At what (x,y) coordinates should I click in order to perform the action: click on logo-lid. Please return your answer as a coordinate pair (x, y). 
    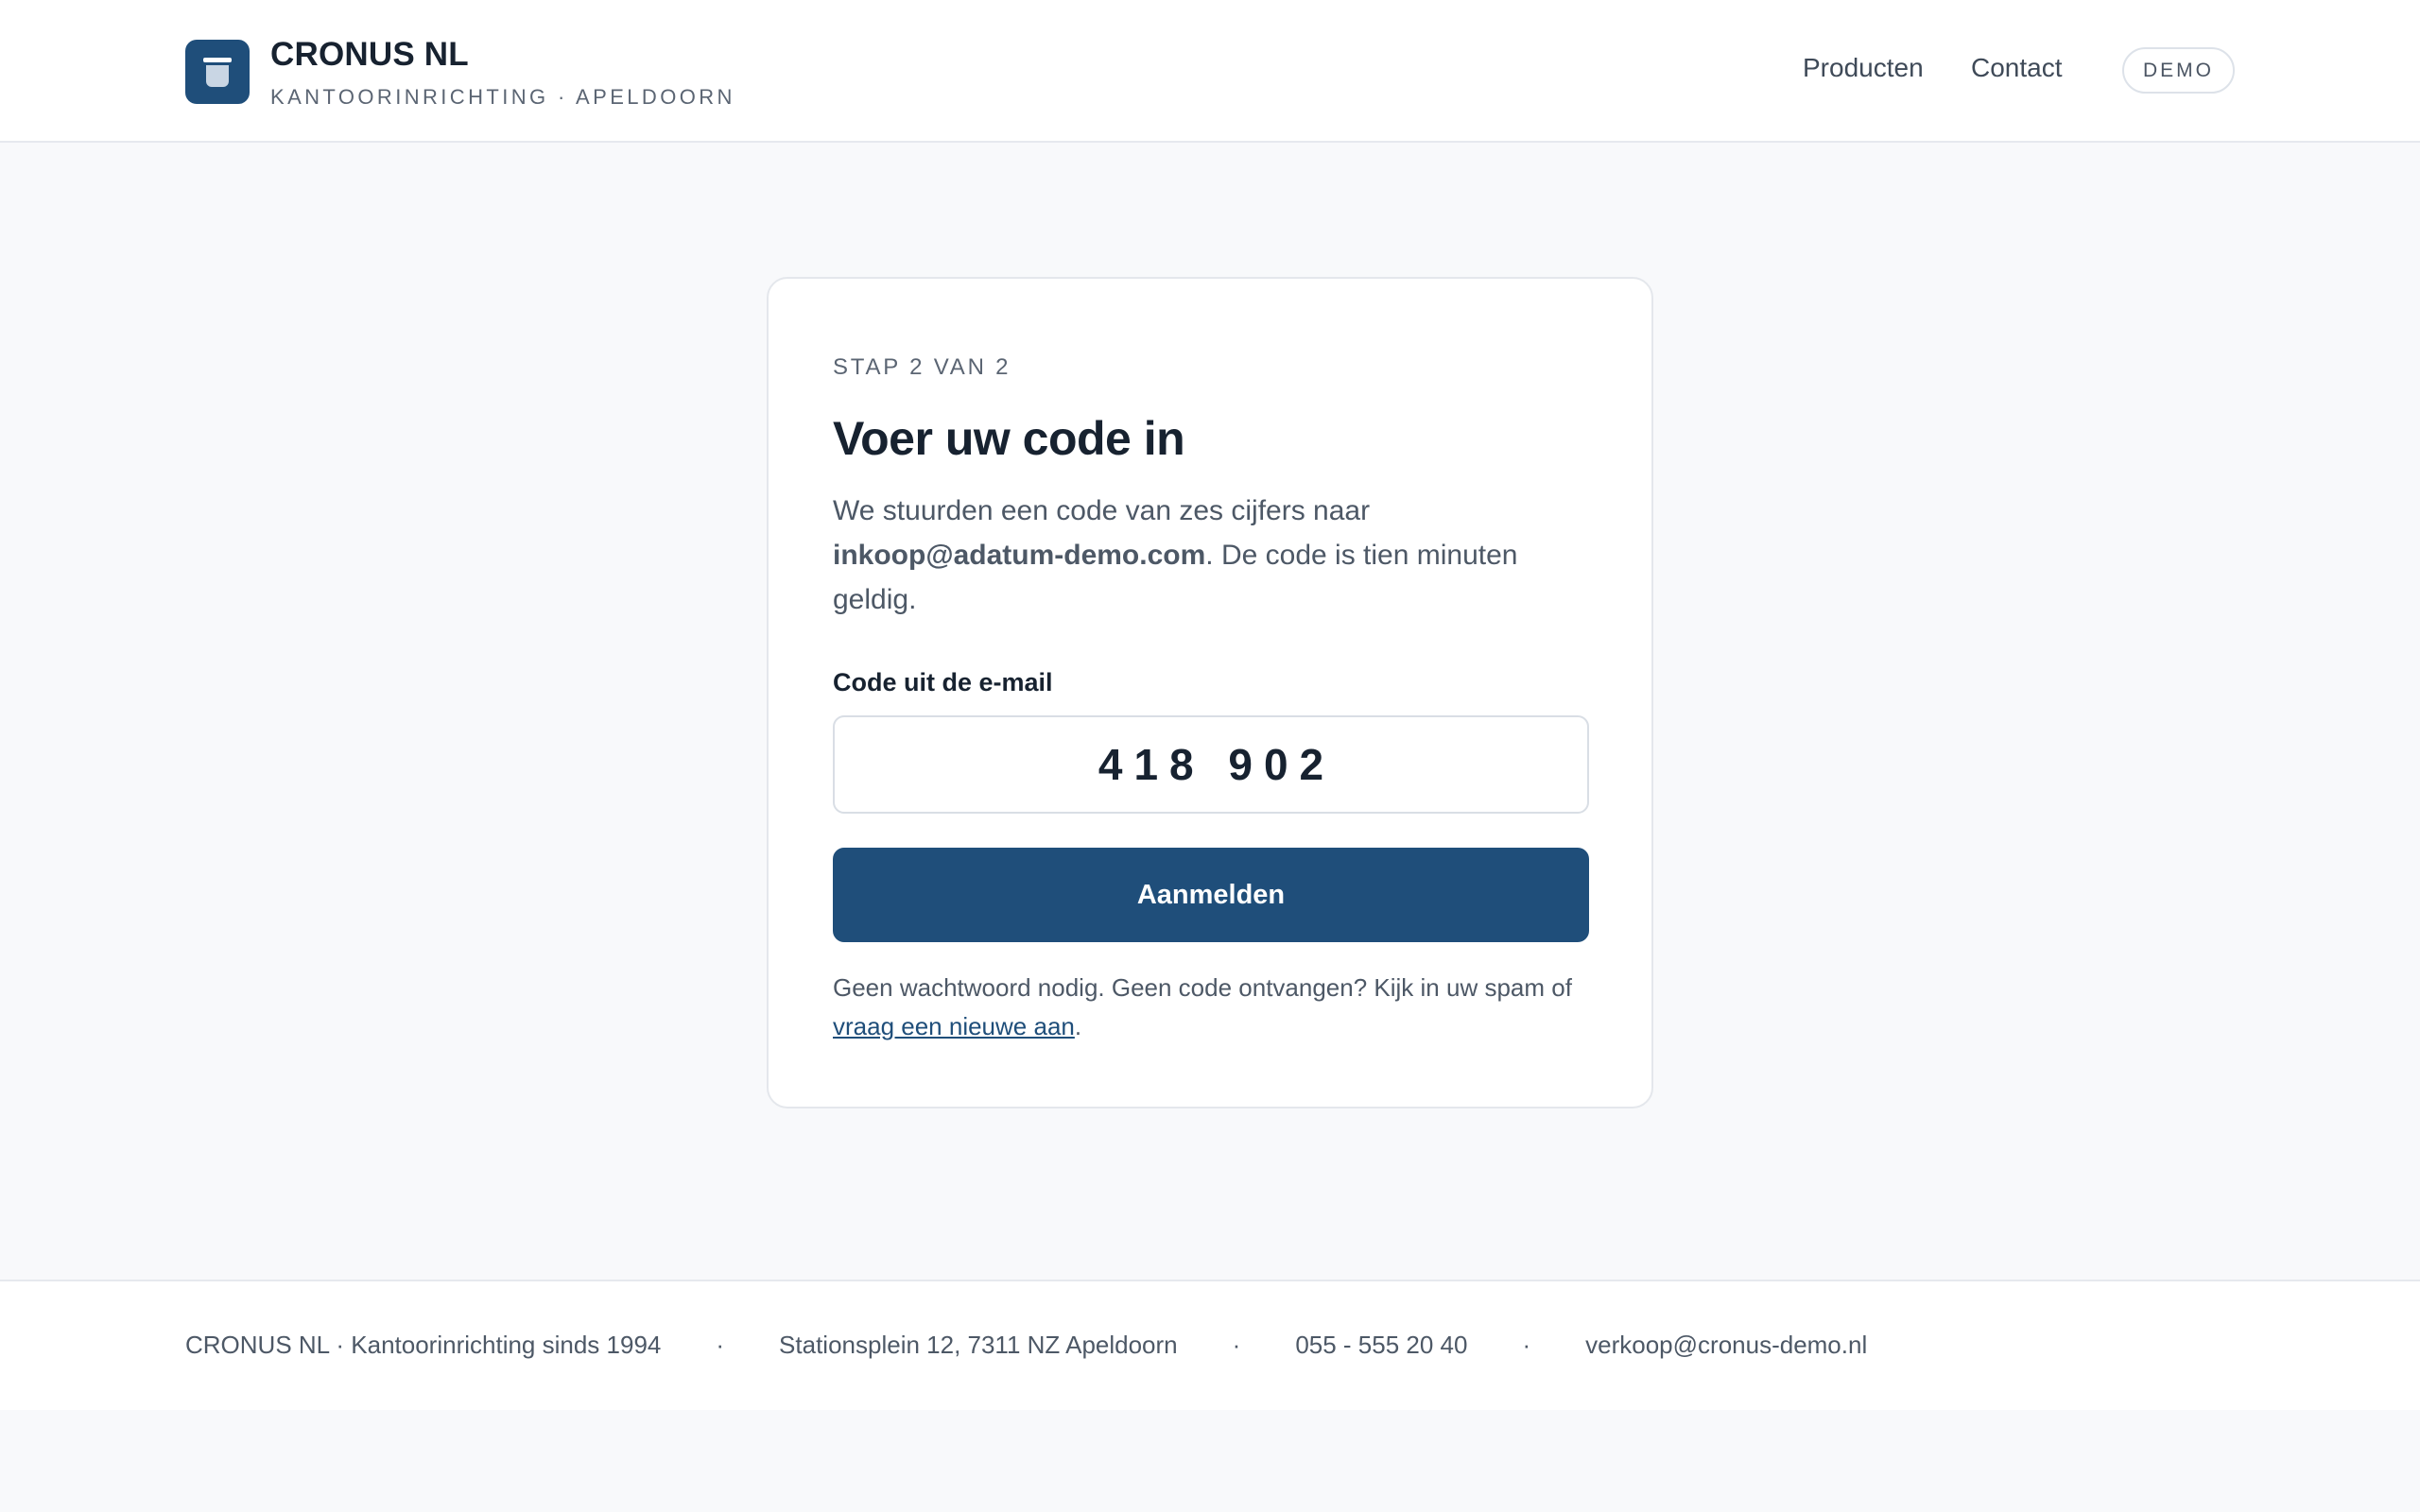
    Looking at the image, I should click on (218, 60).